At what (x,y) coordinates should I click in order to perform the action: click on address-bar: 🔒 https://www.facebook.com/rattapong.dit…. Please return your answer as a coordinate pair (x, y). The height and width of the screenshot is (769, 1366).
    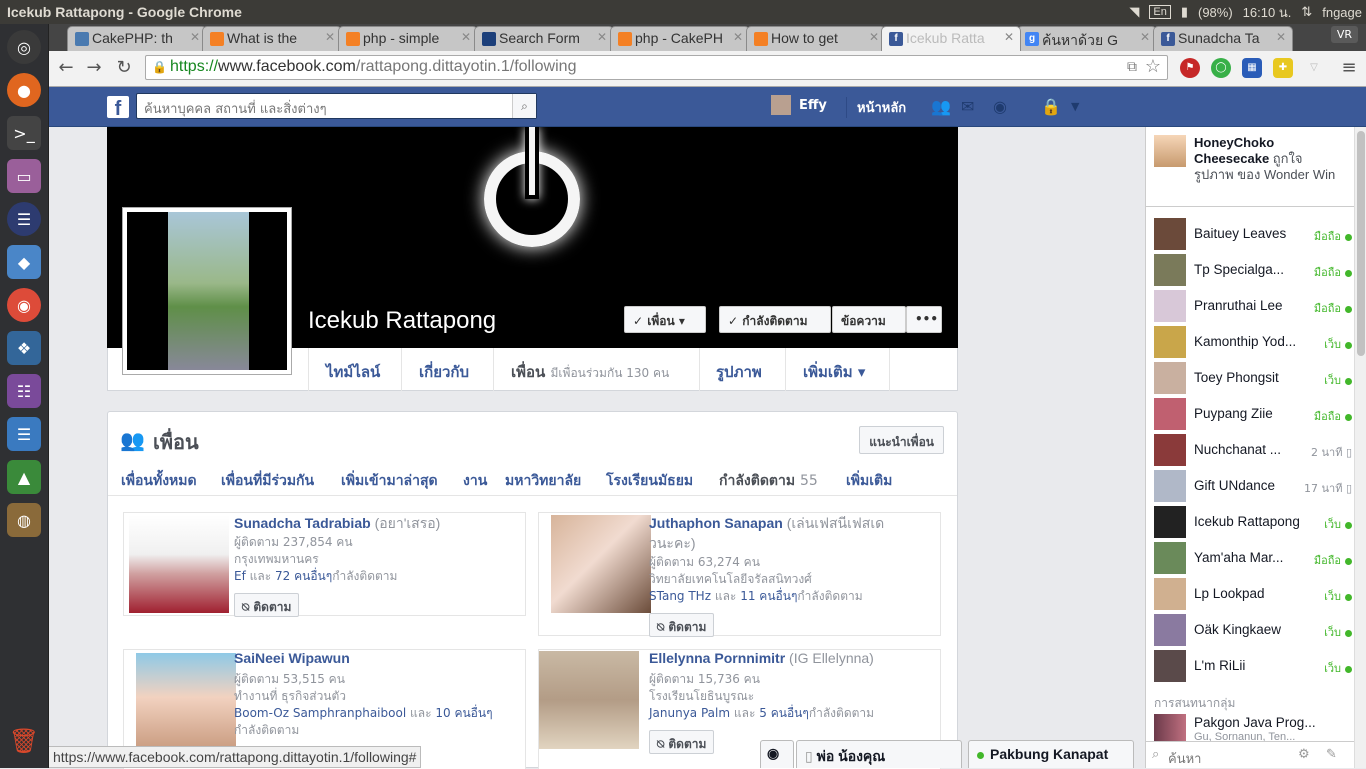
    Looking at the image, I should click on (656, 67).